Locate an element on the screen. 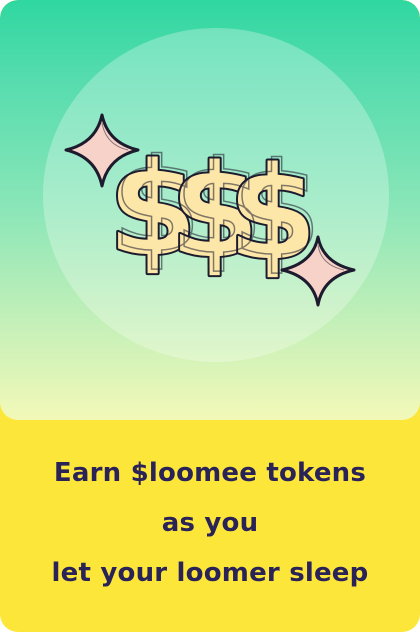 The height and width of the screenshot is (632, 420). caption-line-2: as you is located at coordinates (210, 523).